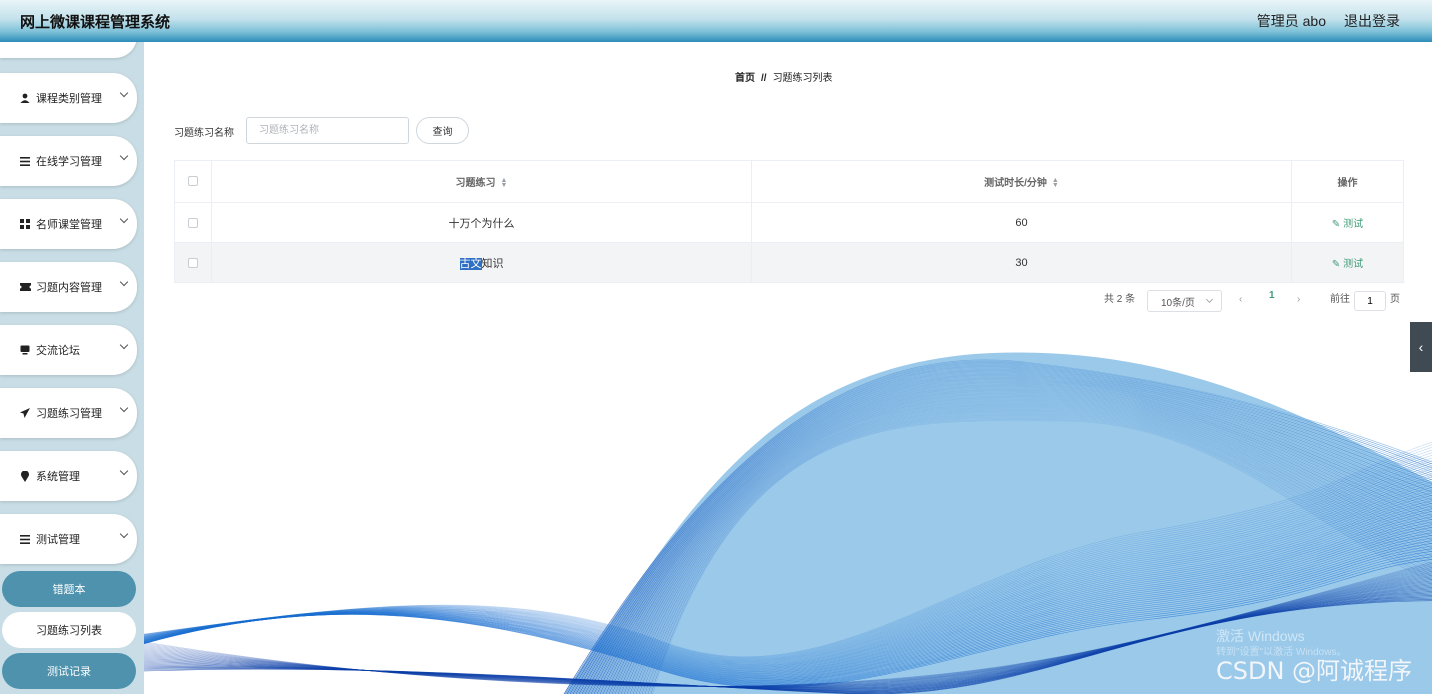 This screenshot has width=1432, height=694. What do you see at coordinates (1184, 301) in the screenshot?
I see `page-size-select: 10条/页` at bounding box center [1184, 301].